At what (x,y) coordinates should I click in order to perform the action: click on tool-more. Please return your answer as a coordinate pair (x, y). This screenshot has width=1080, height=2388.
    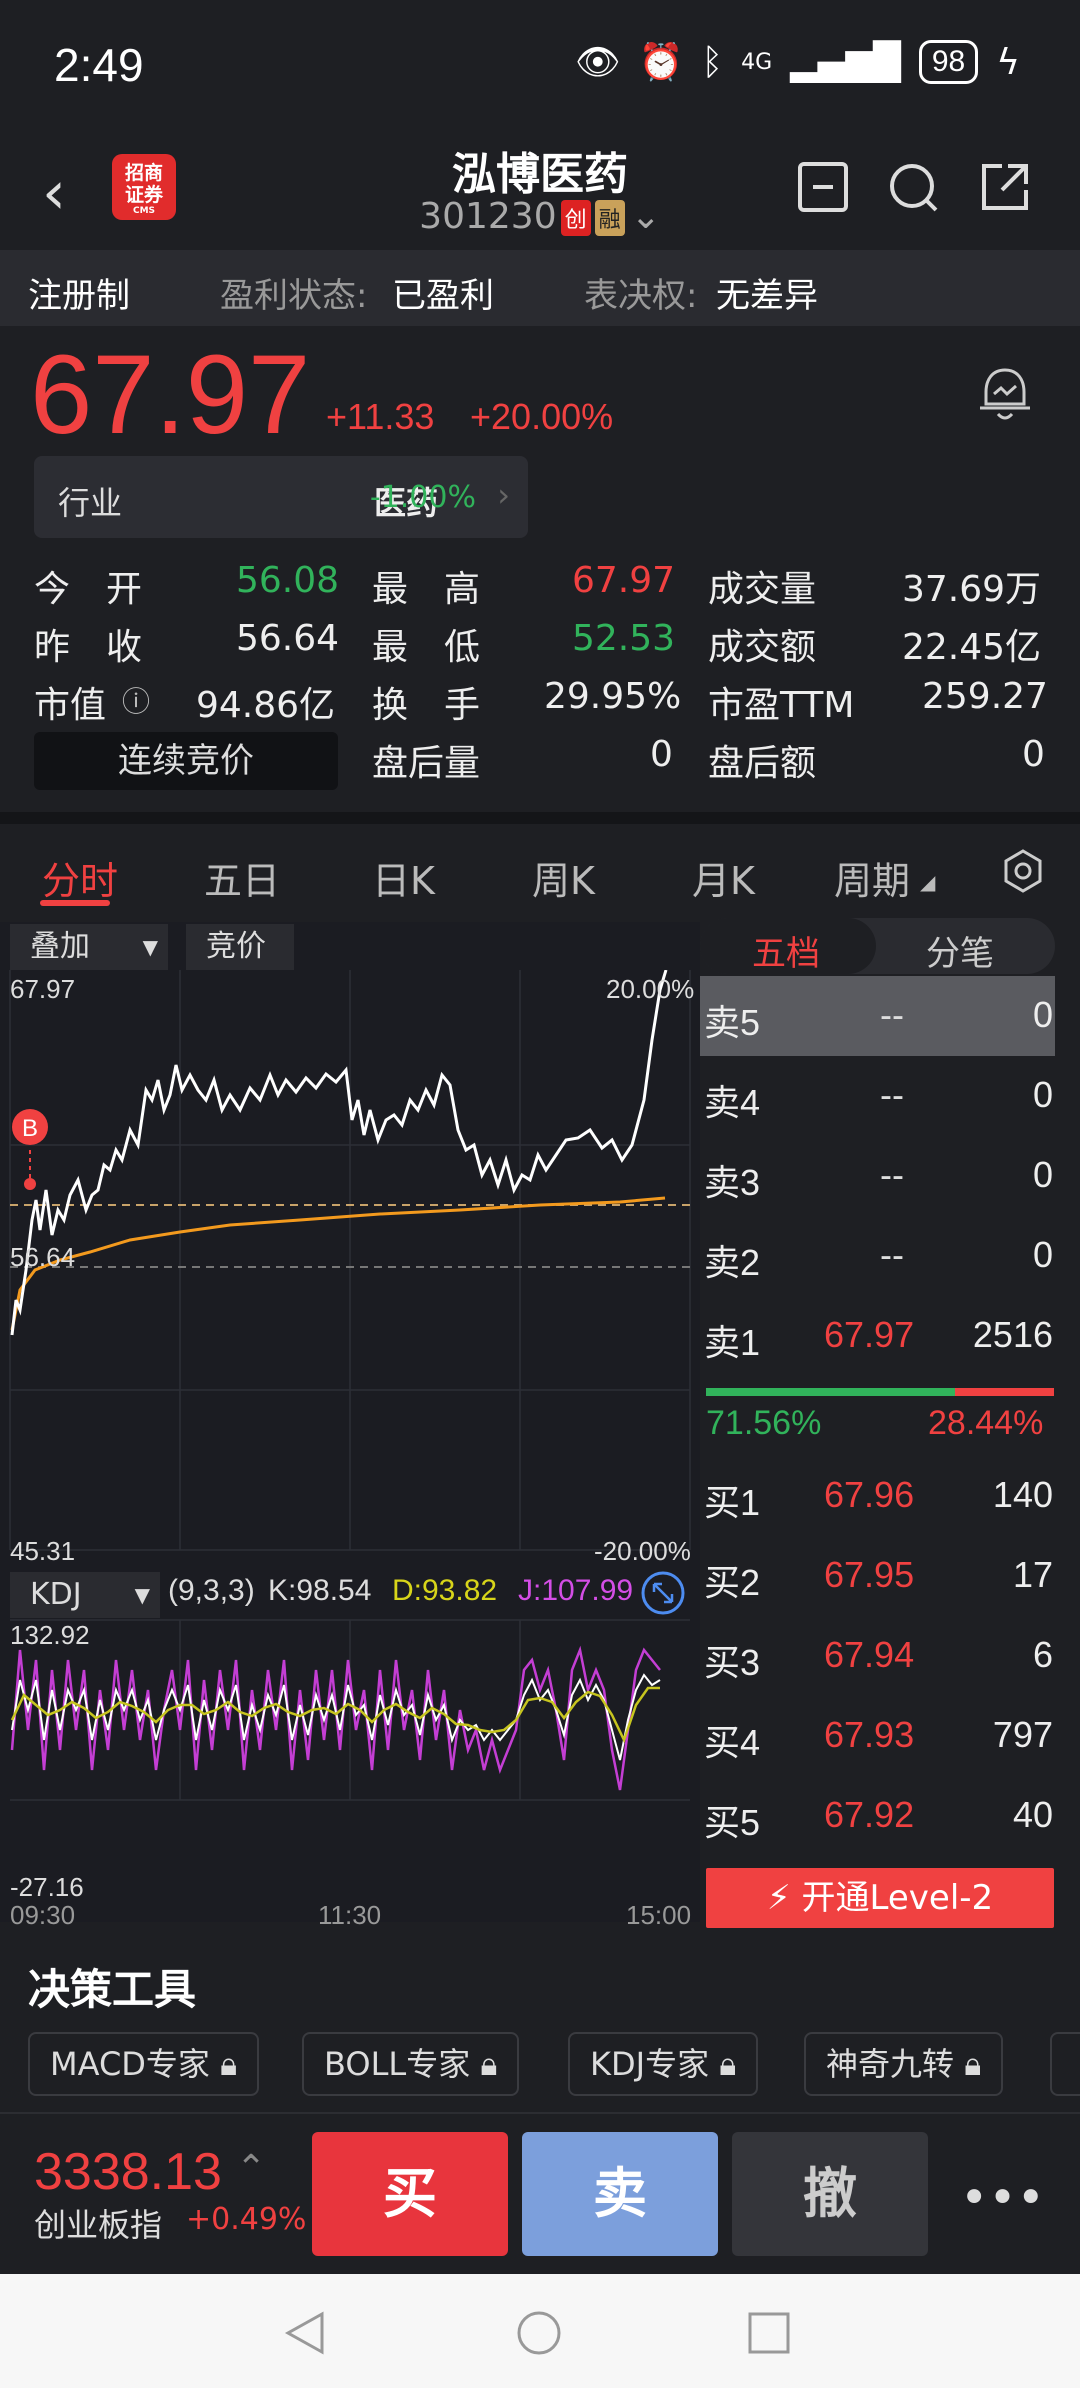
    Looking at the image, I should click on (1065, 2064).